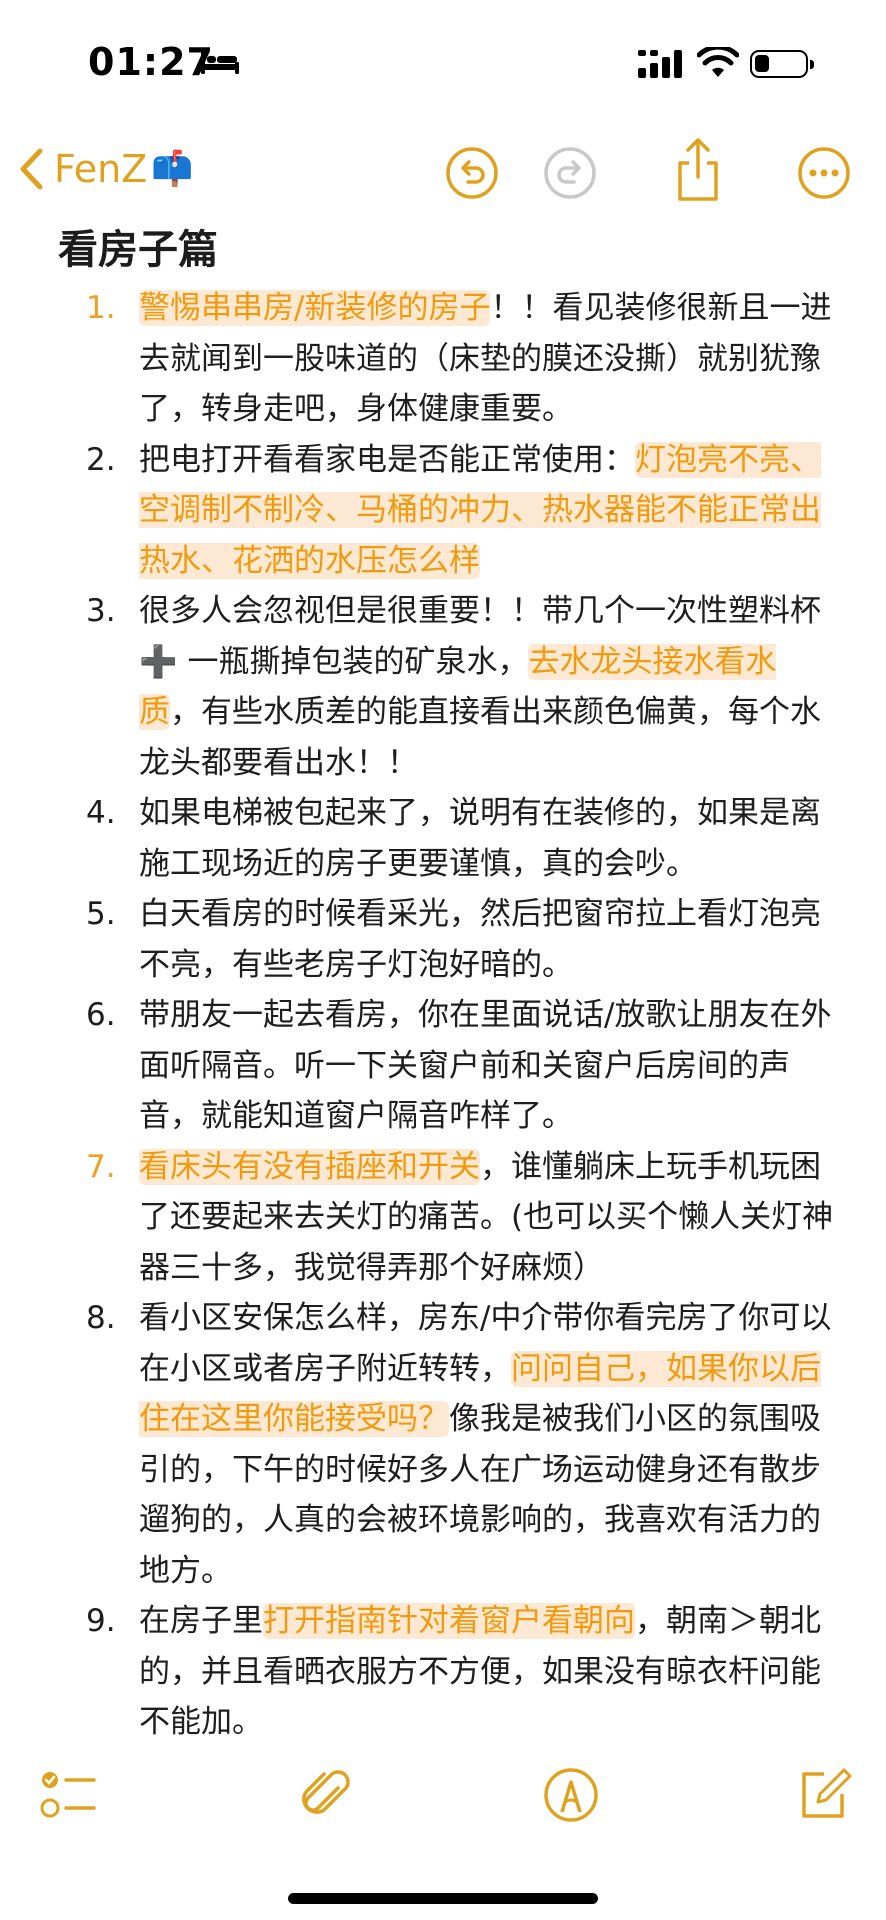 This screenshot has height=1920, width=886. What do you see at coordinates (101, 1621) in the screenshot?
I see `list-item-number: 9.` at bounding box center [101, 1621].